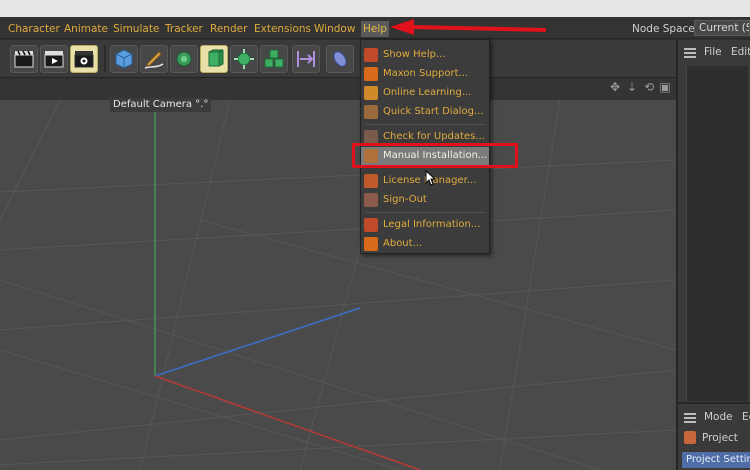 The image size is (750, 470). What do you see at coordinates (154, 59) in the screenshot?
I see `pen-icon` at bounding box center [154, 59].